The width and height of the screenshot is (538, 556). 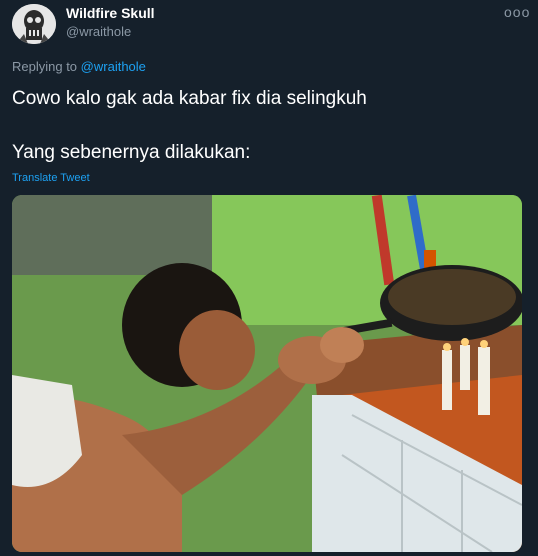 I want to click on more-options-icon: ooo, so click(x=517, y=12).